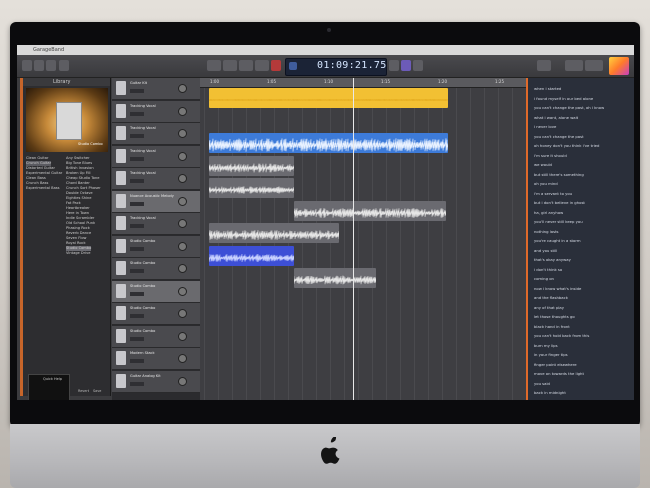 This screenshot has width=650, height=488. Describe the element at coordinates (594, 65) in the screenshot. I see `loop-browser-button` at that location.